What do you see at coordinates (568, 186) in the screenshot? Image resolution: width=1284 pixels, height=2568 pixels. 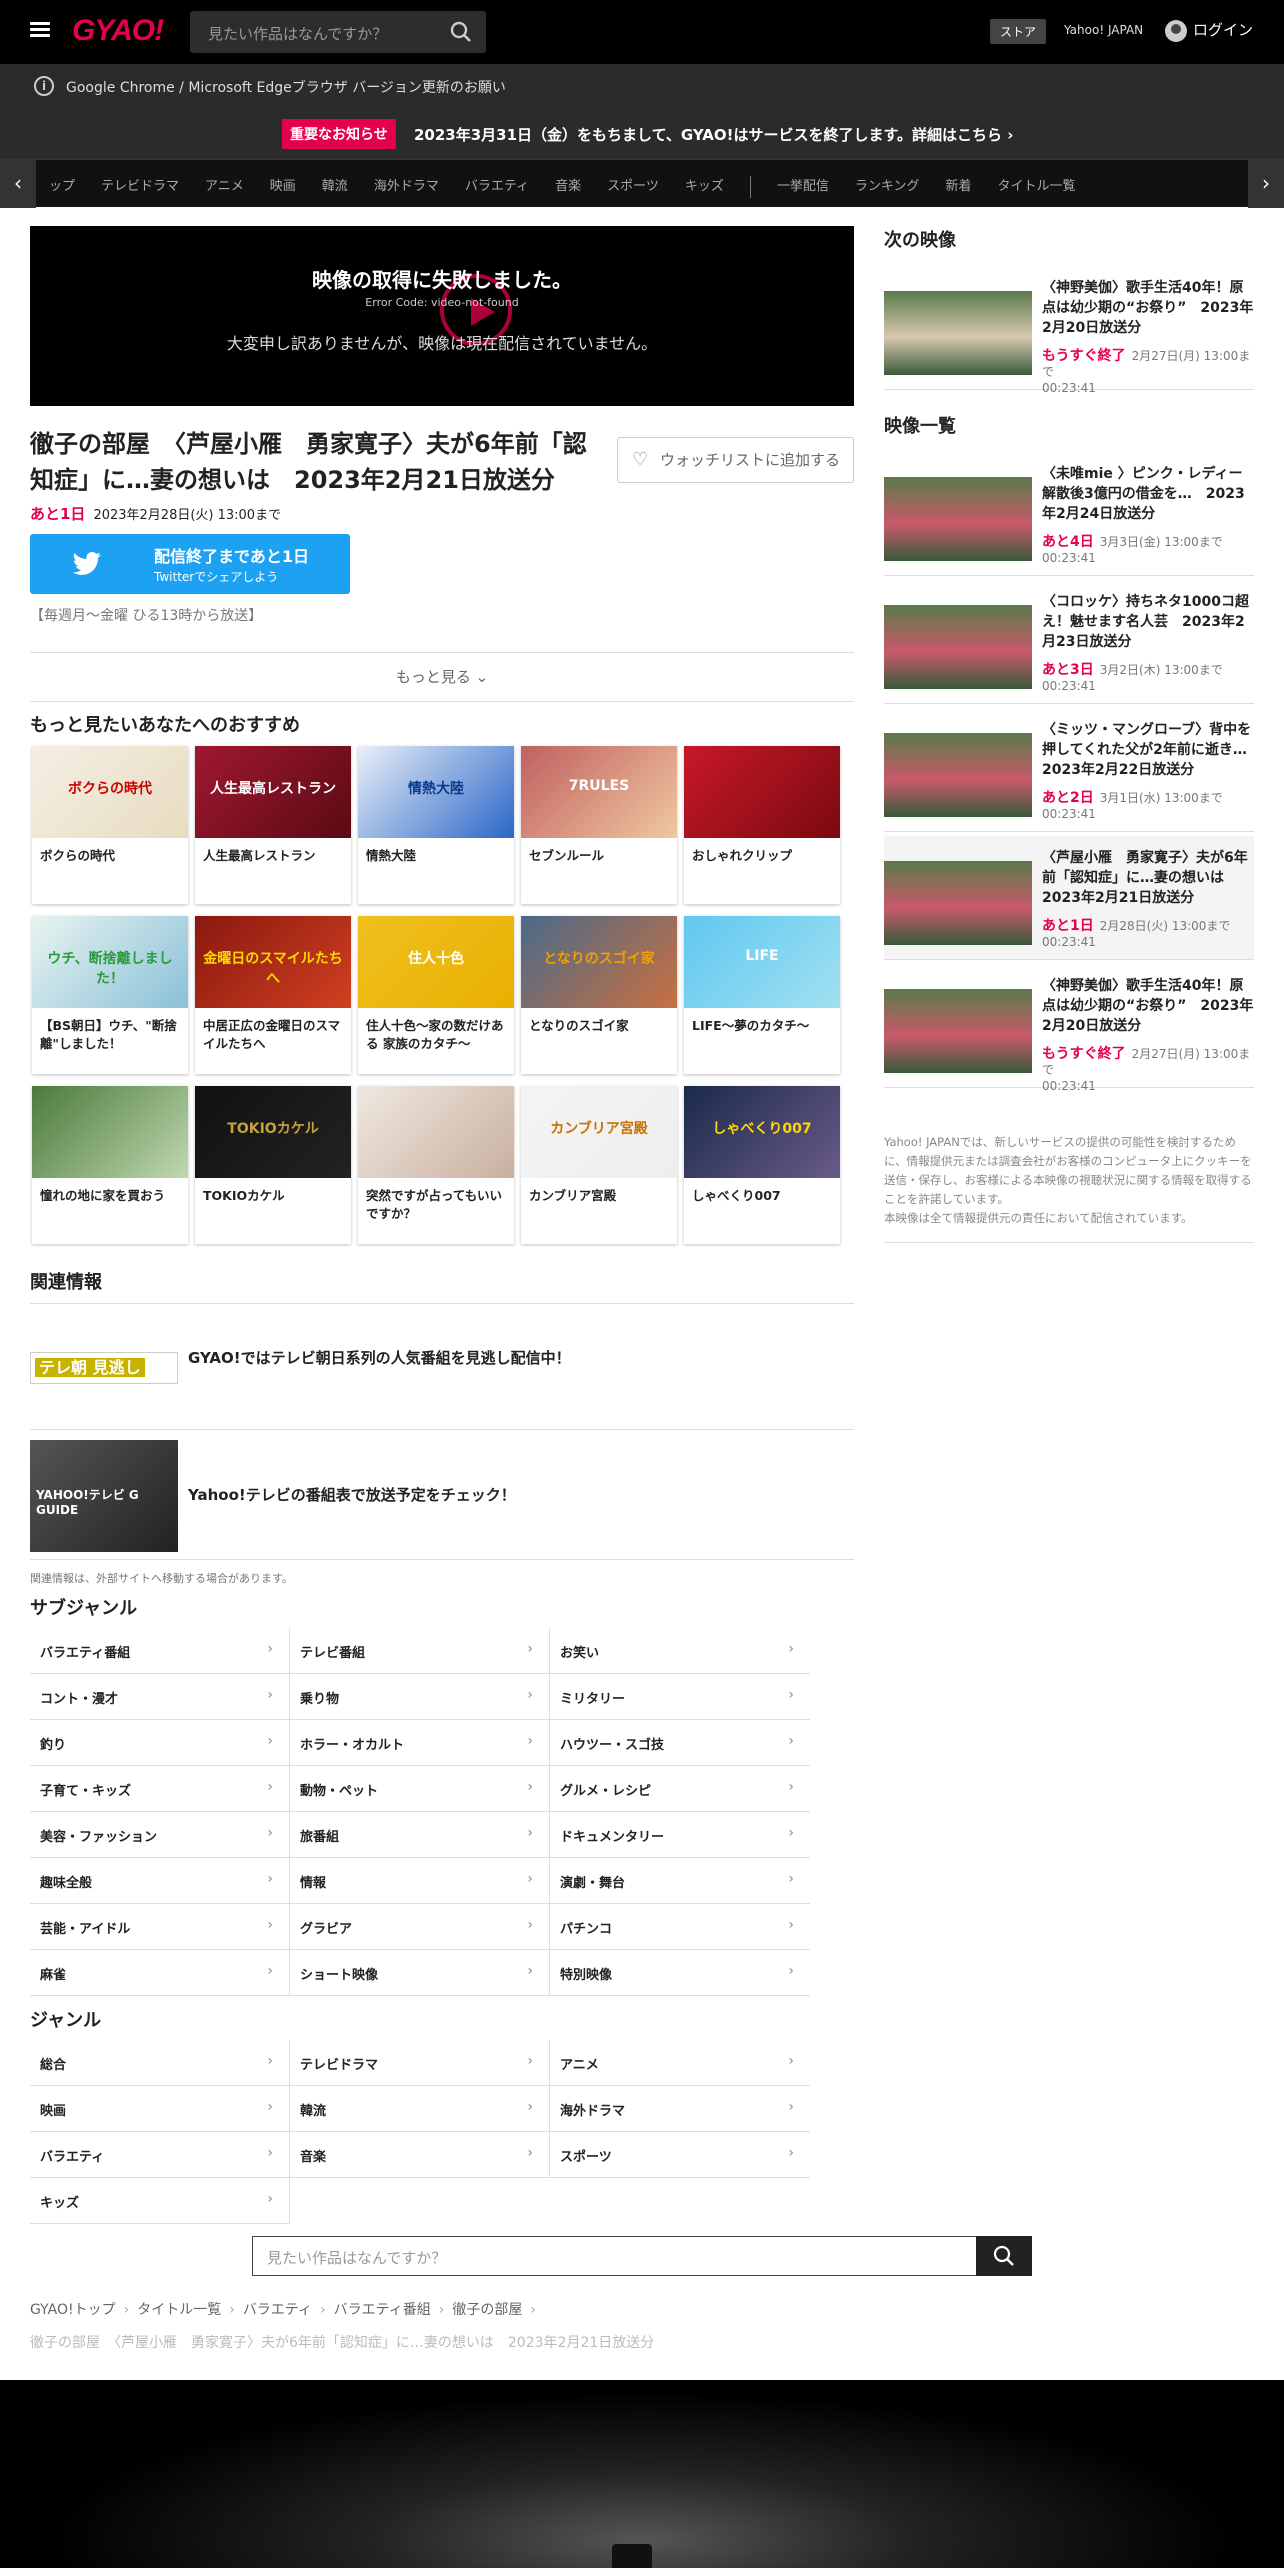 I see `category-link: 音楽` at bounding box center [568, 186].